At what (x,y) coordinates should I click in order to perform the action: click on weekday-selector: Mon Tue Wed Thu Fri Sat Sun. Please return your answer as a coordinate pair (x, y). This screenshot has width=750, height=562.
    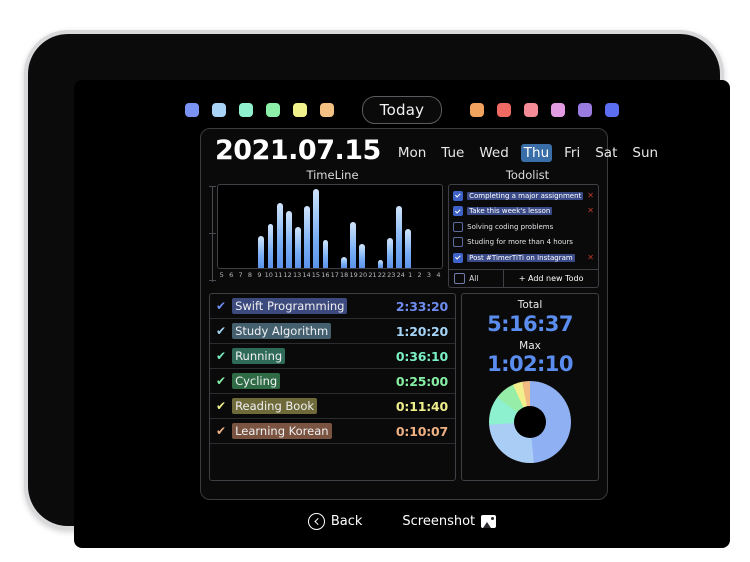
    Looking at the image, I should click on (528, 154).